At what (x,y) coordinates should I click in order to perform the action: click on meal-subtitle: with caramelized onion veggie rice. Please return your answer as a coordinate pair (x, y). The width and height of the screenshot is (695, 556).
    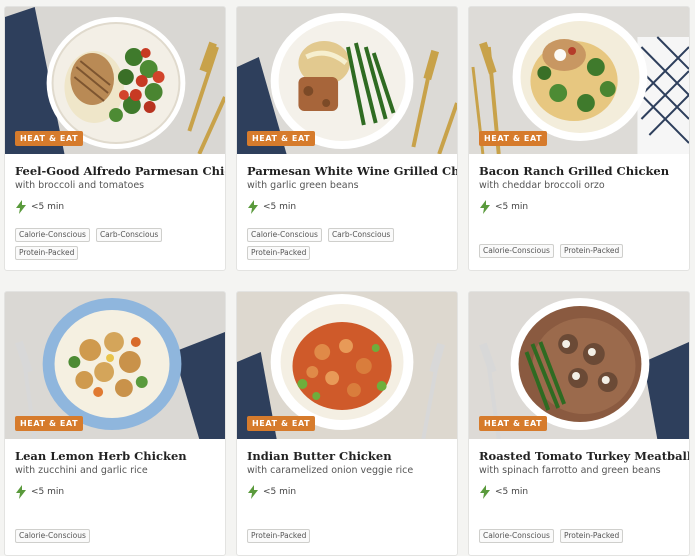
    Looking at the image, I should click on (330, 470).